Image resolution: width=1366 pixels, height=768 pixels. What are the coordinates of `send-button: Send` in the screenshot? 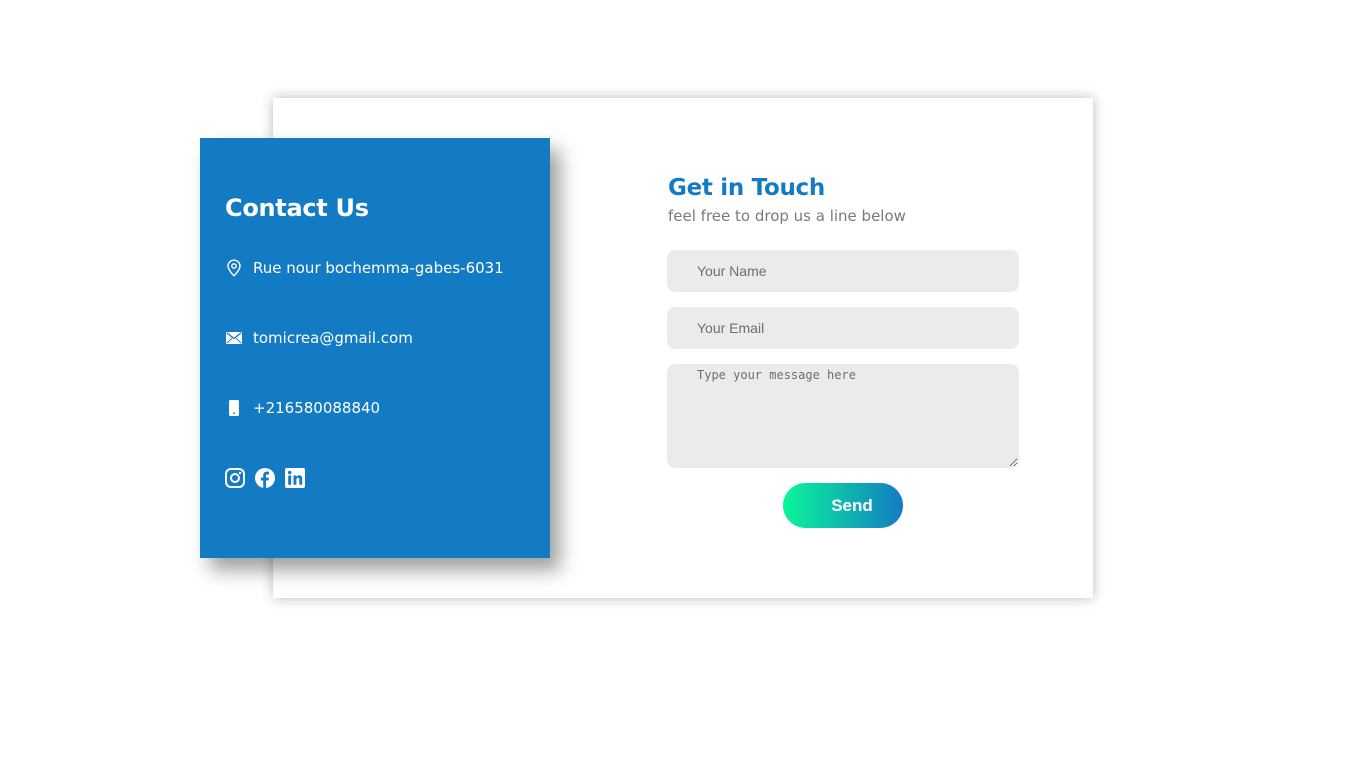 It's located at (843, 505).